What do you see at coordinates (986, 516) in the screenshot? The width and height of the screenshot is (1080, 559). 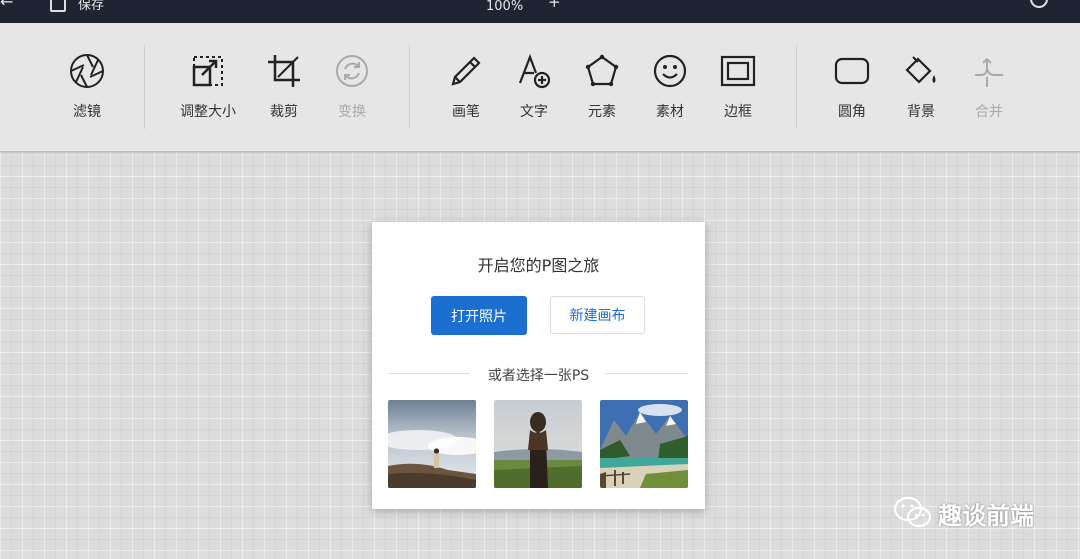 I see `watermark-text: 趣谈前端` at bounding box center [986, 516].